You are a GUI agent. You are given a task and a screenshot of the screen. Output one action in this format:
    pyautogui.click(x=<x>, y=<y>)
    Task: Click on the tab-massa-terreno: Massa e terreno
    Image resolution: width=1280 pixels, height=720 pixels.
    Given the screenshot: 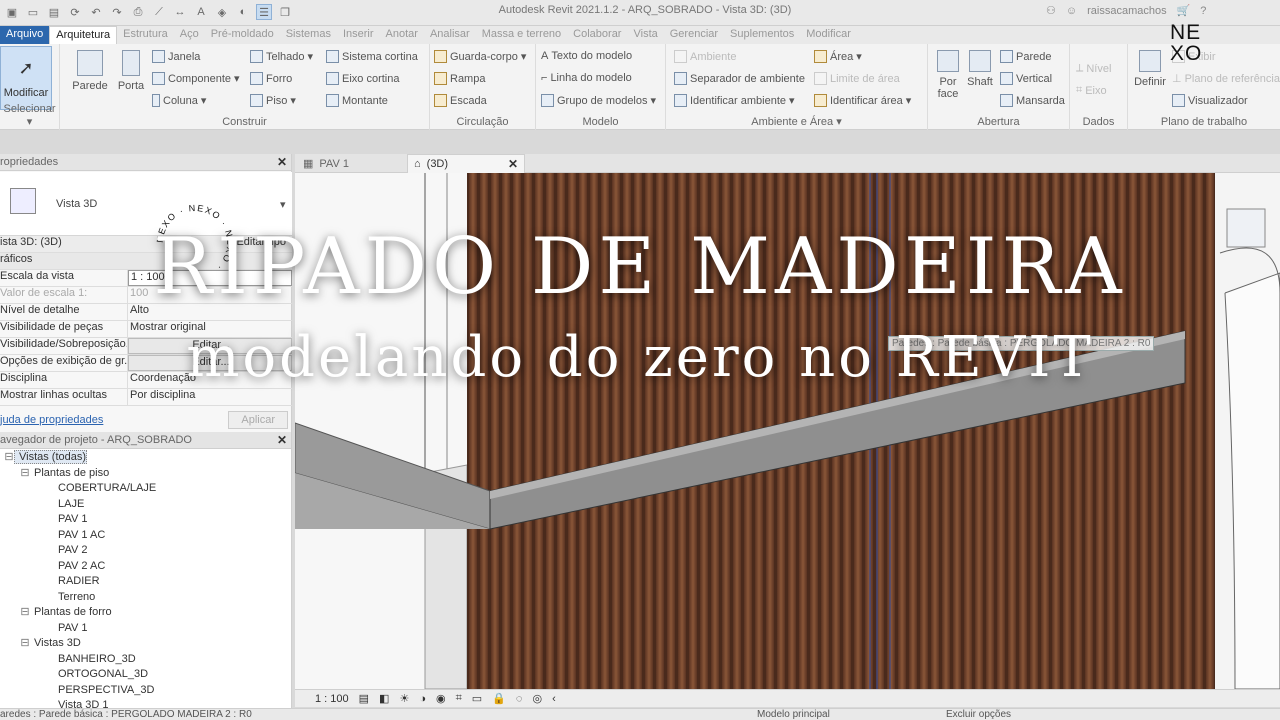 What is the action you would take?
    pyautogui.click(x=521, y=35)
    